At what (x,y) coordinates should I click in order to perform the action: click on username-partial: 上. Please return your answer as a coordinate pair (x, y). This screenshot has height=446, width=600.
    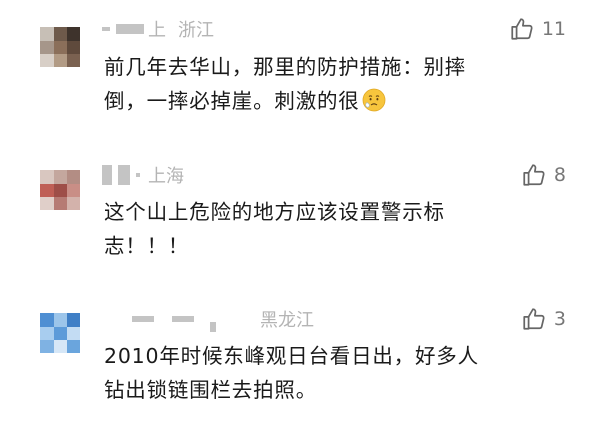
    Looking at the image, I should click on (157, 30).